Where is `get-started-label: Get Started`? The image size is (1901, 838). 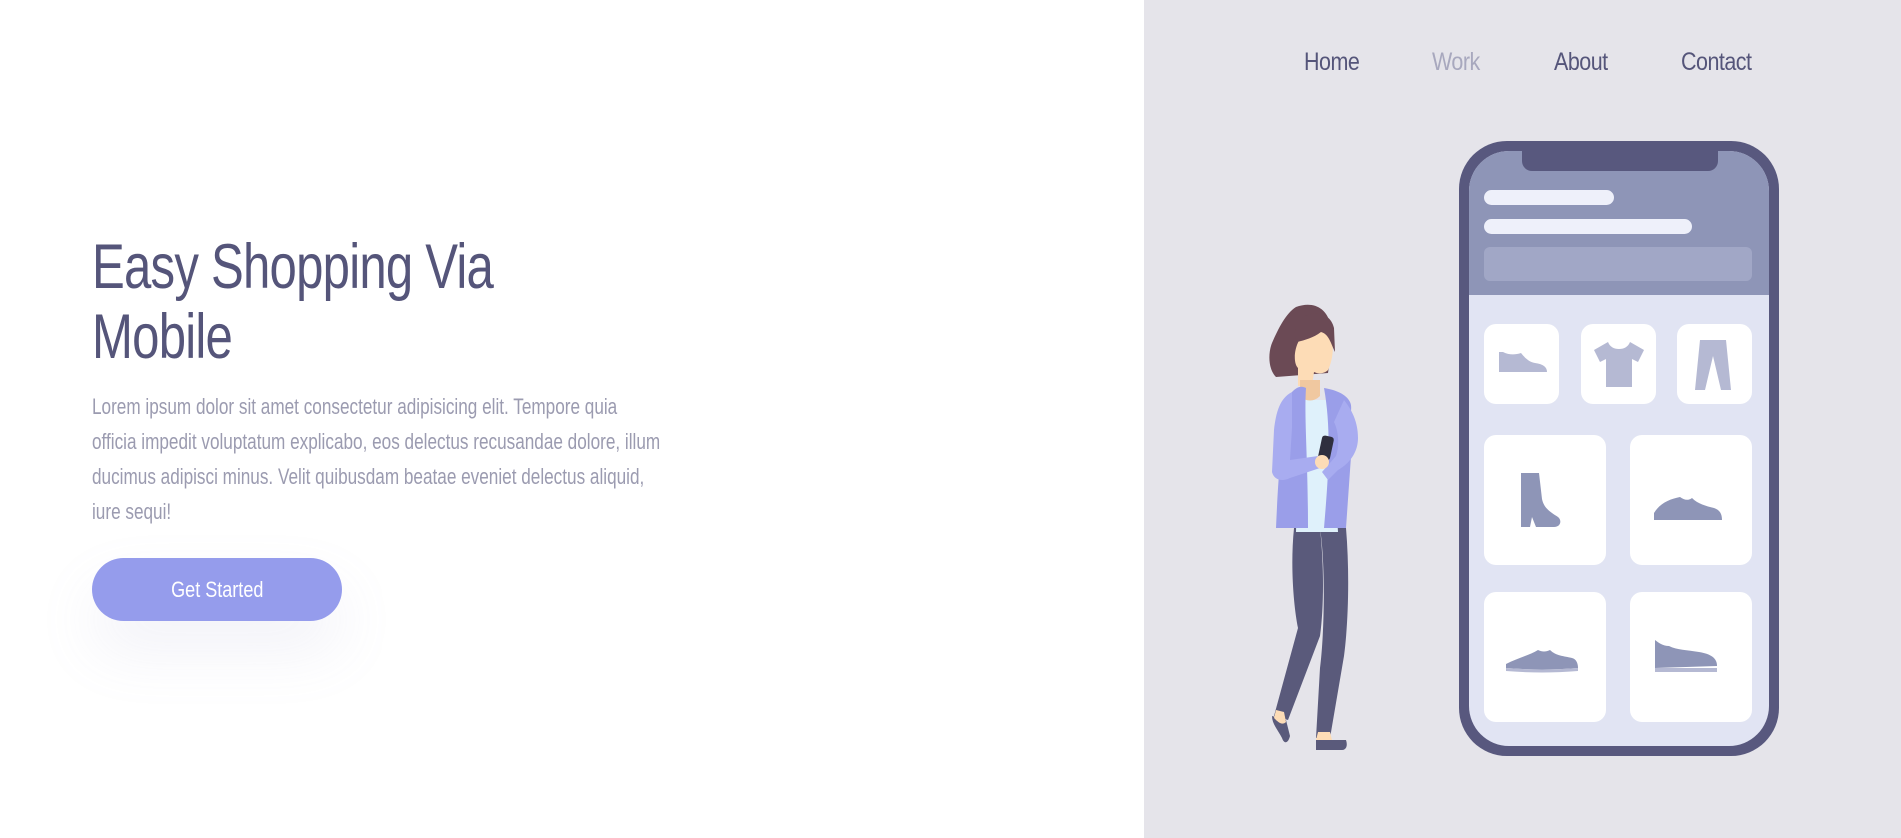 get-started-label: Get Started is located at coordinates (217, 589).